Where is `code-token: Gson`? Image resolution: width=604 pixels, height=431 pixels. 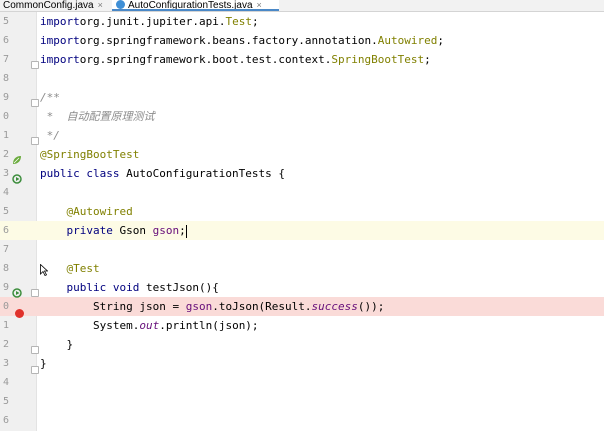
code-token: Gson is located at coordinates (136, 230).